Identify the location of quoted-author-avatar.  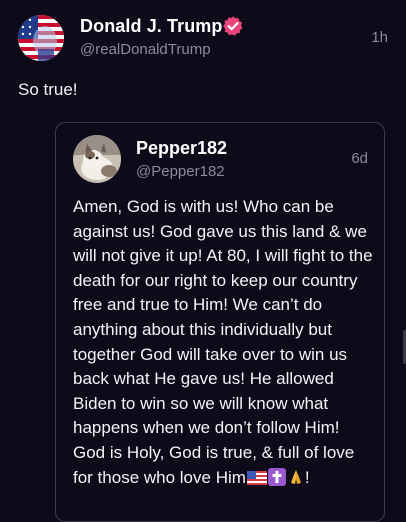
(97, 159).